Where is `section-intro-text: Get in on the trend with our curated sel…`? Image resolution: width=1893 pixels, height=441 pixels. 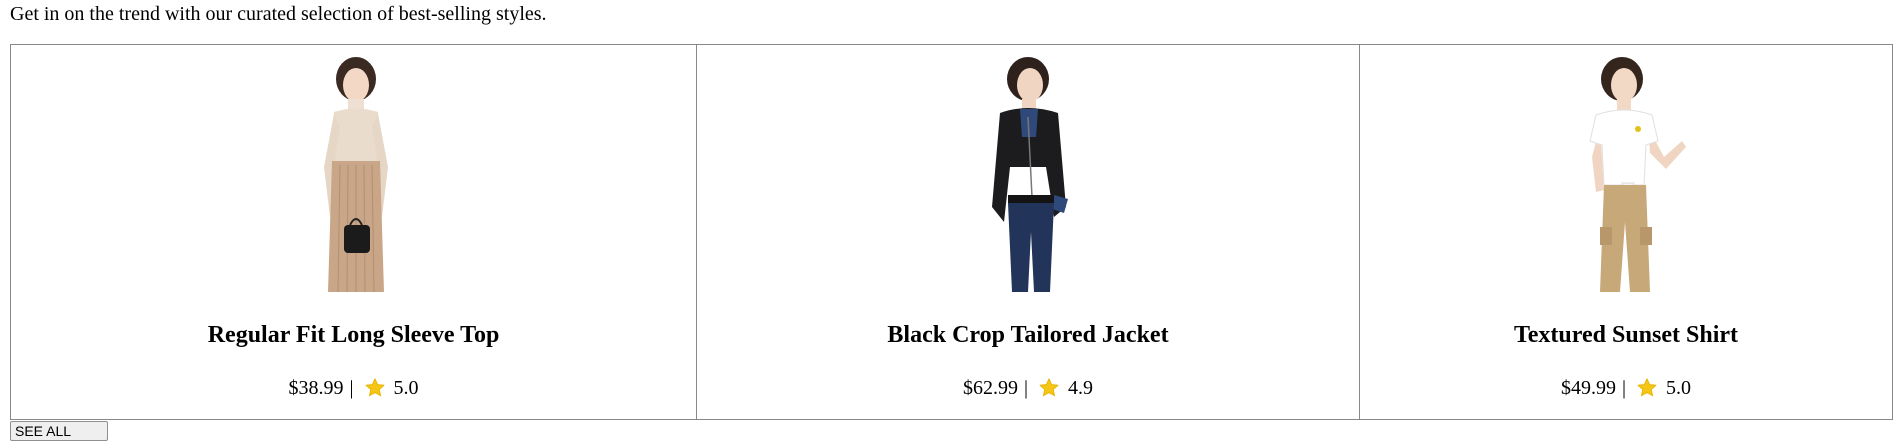
section-intro-text: Get in on the trend with our curated sel… is located at coordinates (278, 14).